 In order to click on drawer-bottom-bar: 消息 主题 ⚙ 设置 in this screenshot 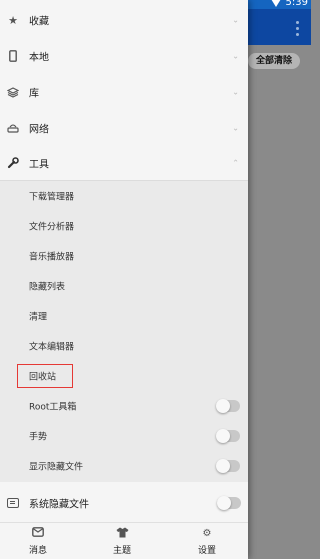, I will do `click(124, 540)`.